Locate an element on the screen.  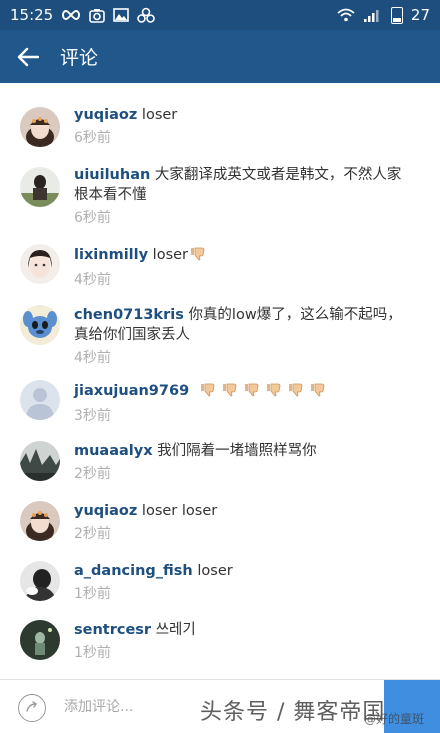
watermark-small: @好的童斑 is located at coordinates (394, 719).